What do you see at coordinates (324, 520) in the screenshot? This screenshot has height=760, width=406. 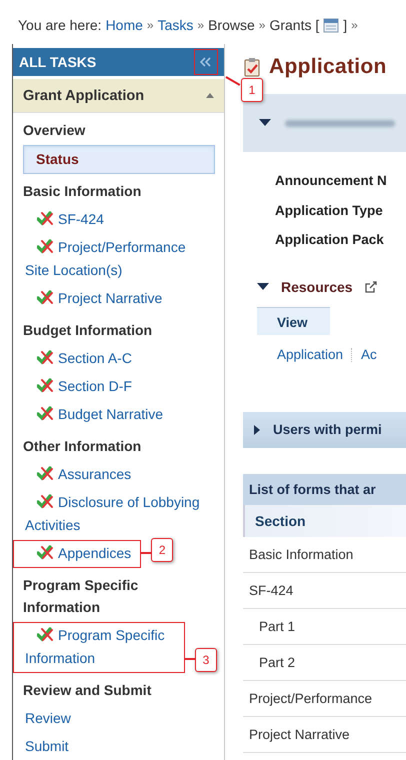 I see `column-header: Section` at bounding box center [324, 520].